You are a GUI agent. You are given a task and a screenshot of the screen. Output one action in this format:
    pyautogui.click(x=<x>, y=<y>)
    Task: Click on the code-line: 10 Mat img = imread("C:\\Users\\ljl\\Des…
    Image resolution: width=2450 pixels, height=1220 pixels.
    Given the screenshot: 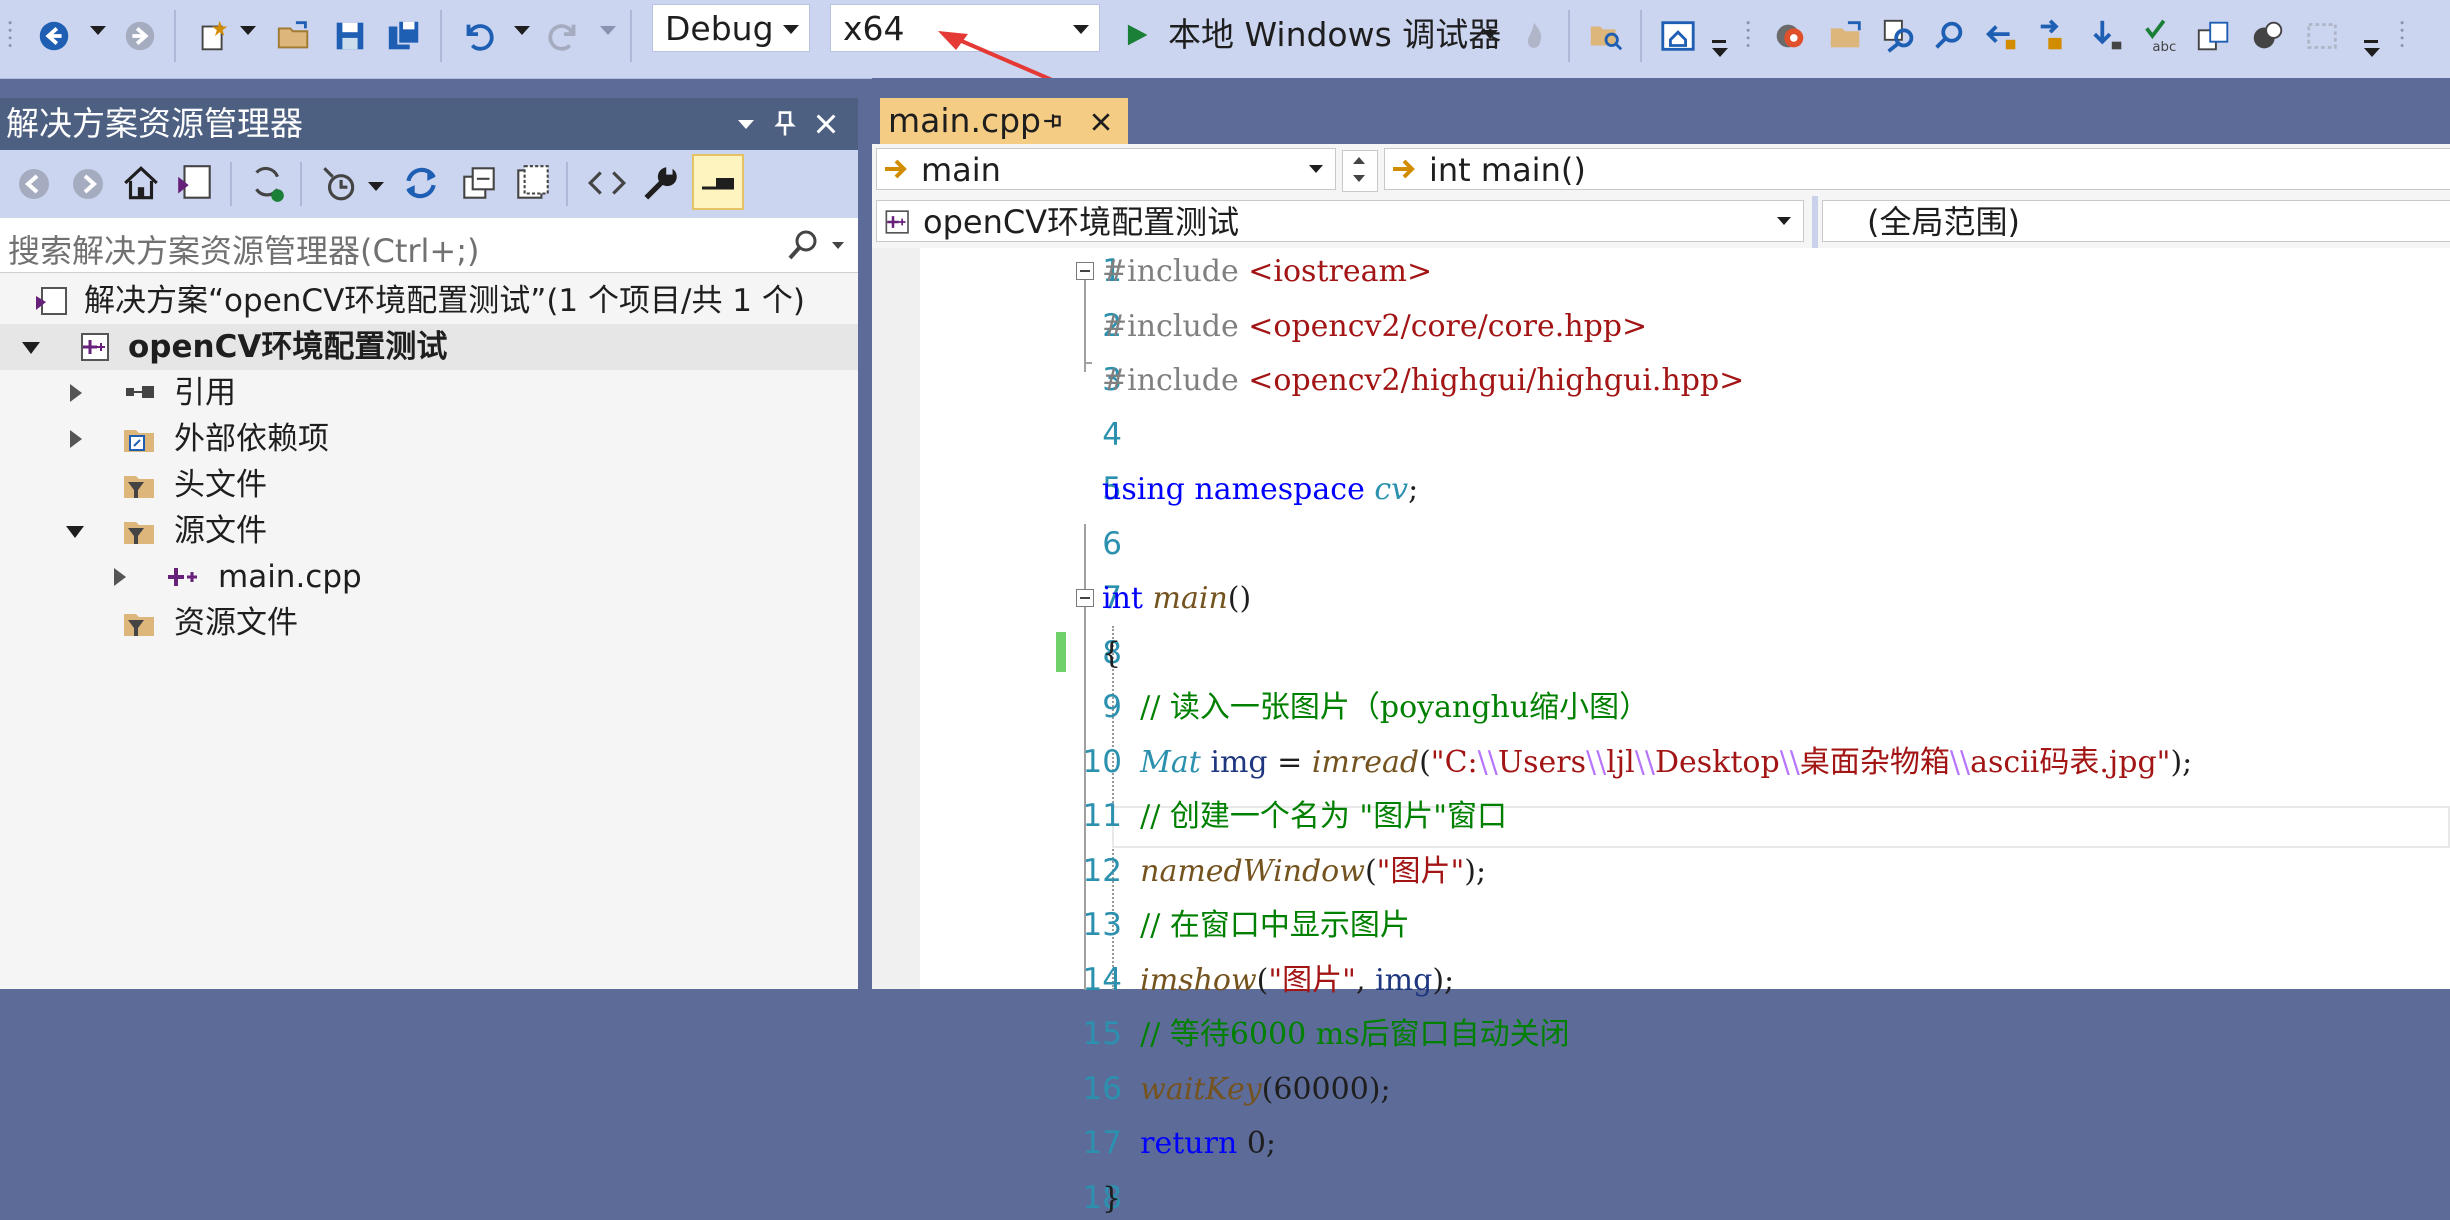 What is the action you would take?
    pyautogui.click(x=1661, y=762)
    